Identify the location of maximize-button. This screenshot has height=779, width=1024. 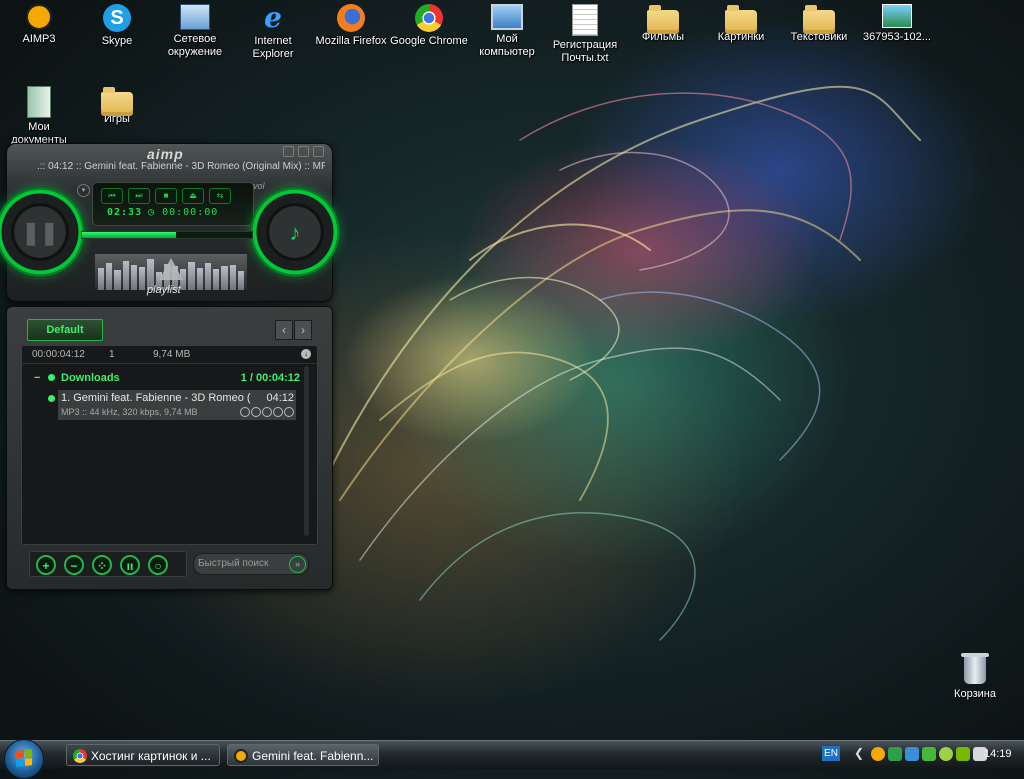
(303, 151).